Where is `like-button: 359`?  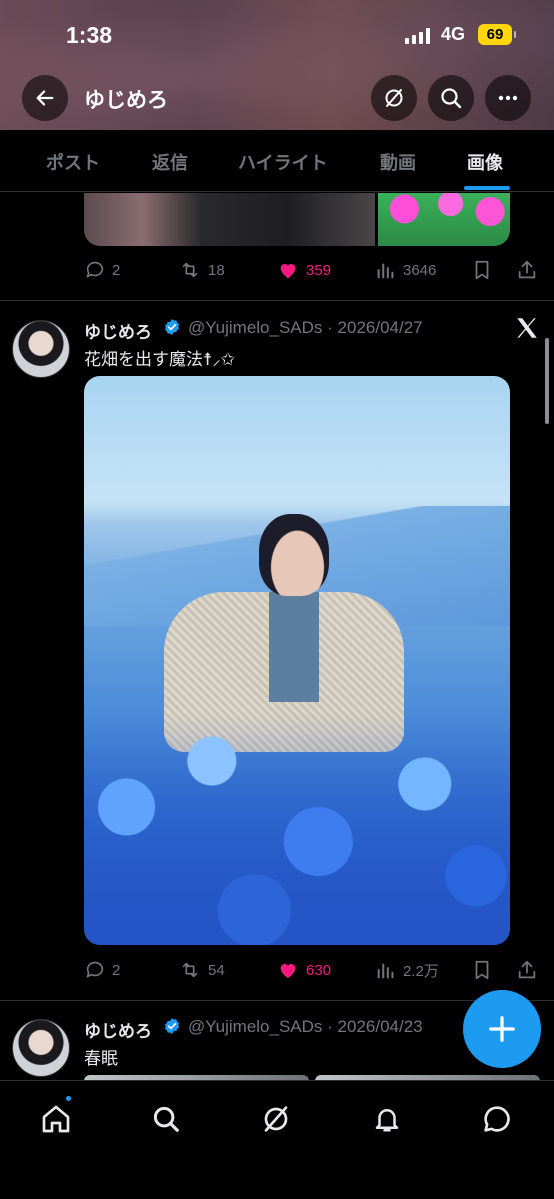
like-button: 359 is located at coordinates (303, 270).